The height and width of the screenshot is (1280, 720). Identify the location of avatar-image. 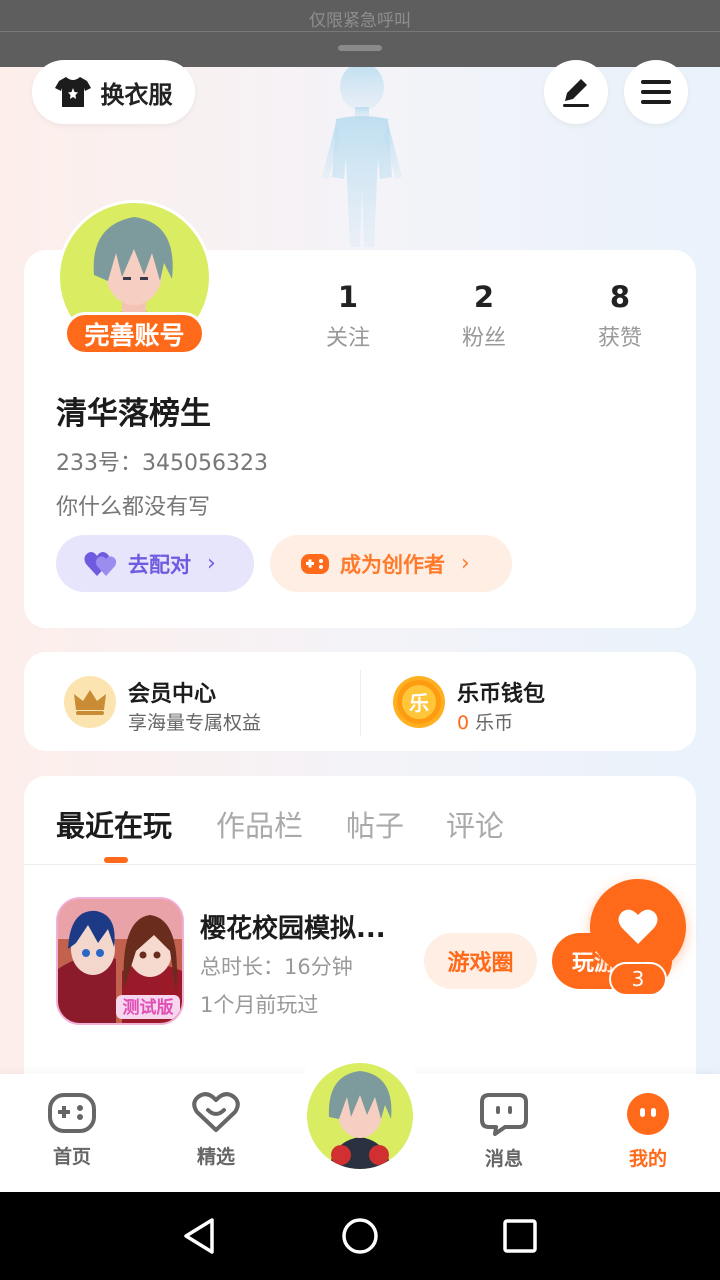
(360, 1120).